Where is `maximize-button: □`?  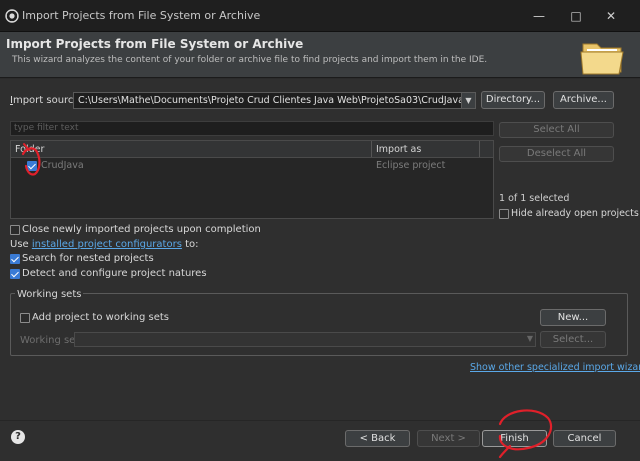
maximize-button: □ is located at coordinates (576, 16).